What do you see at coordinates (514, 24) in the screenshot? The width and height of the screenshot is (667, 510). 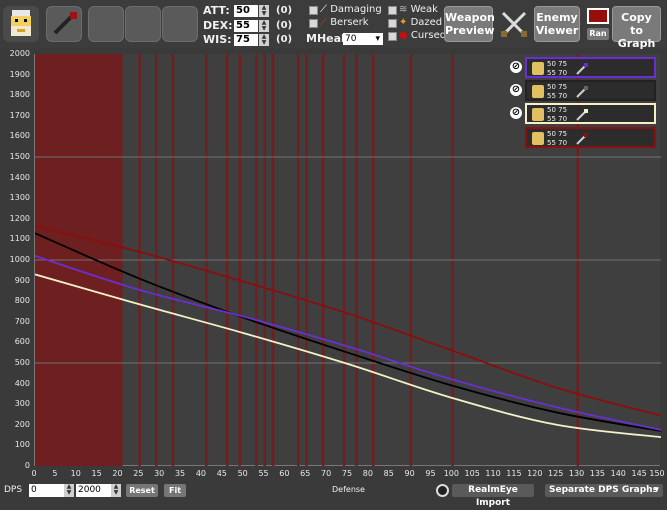 I see `crossed-swords-icon` at bounding box center [514, 24].